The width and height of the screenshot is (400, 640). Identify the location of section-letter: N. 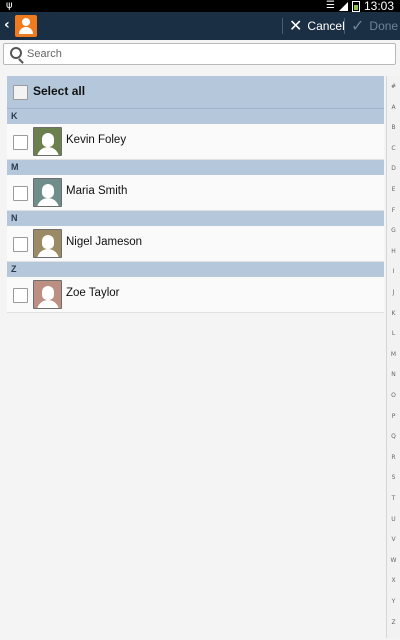
(14, 218).